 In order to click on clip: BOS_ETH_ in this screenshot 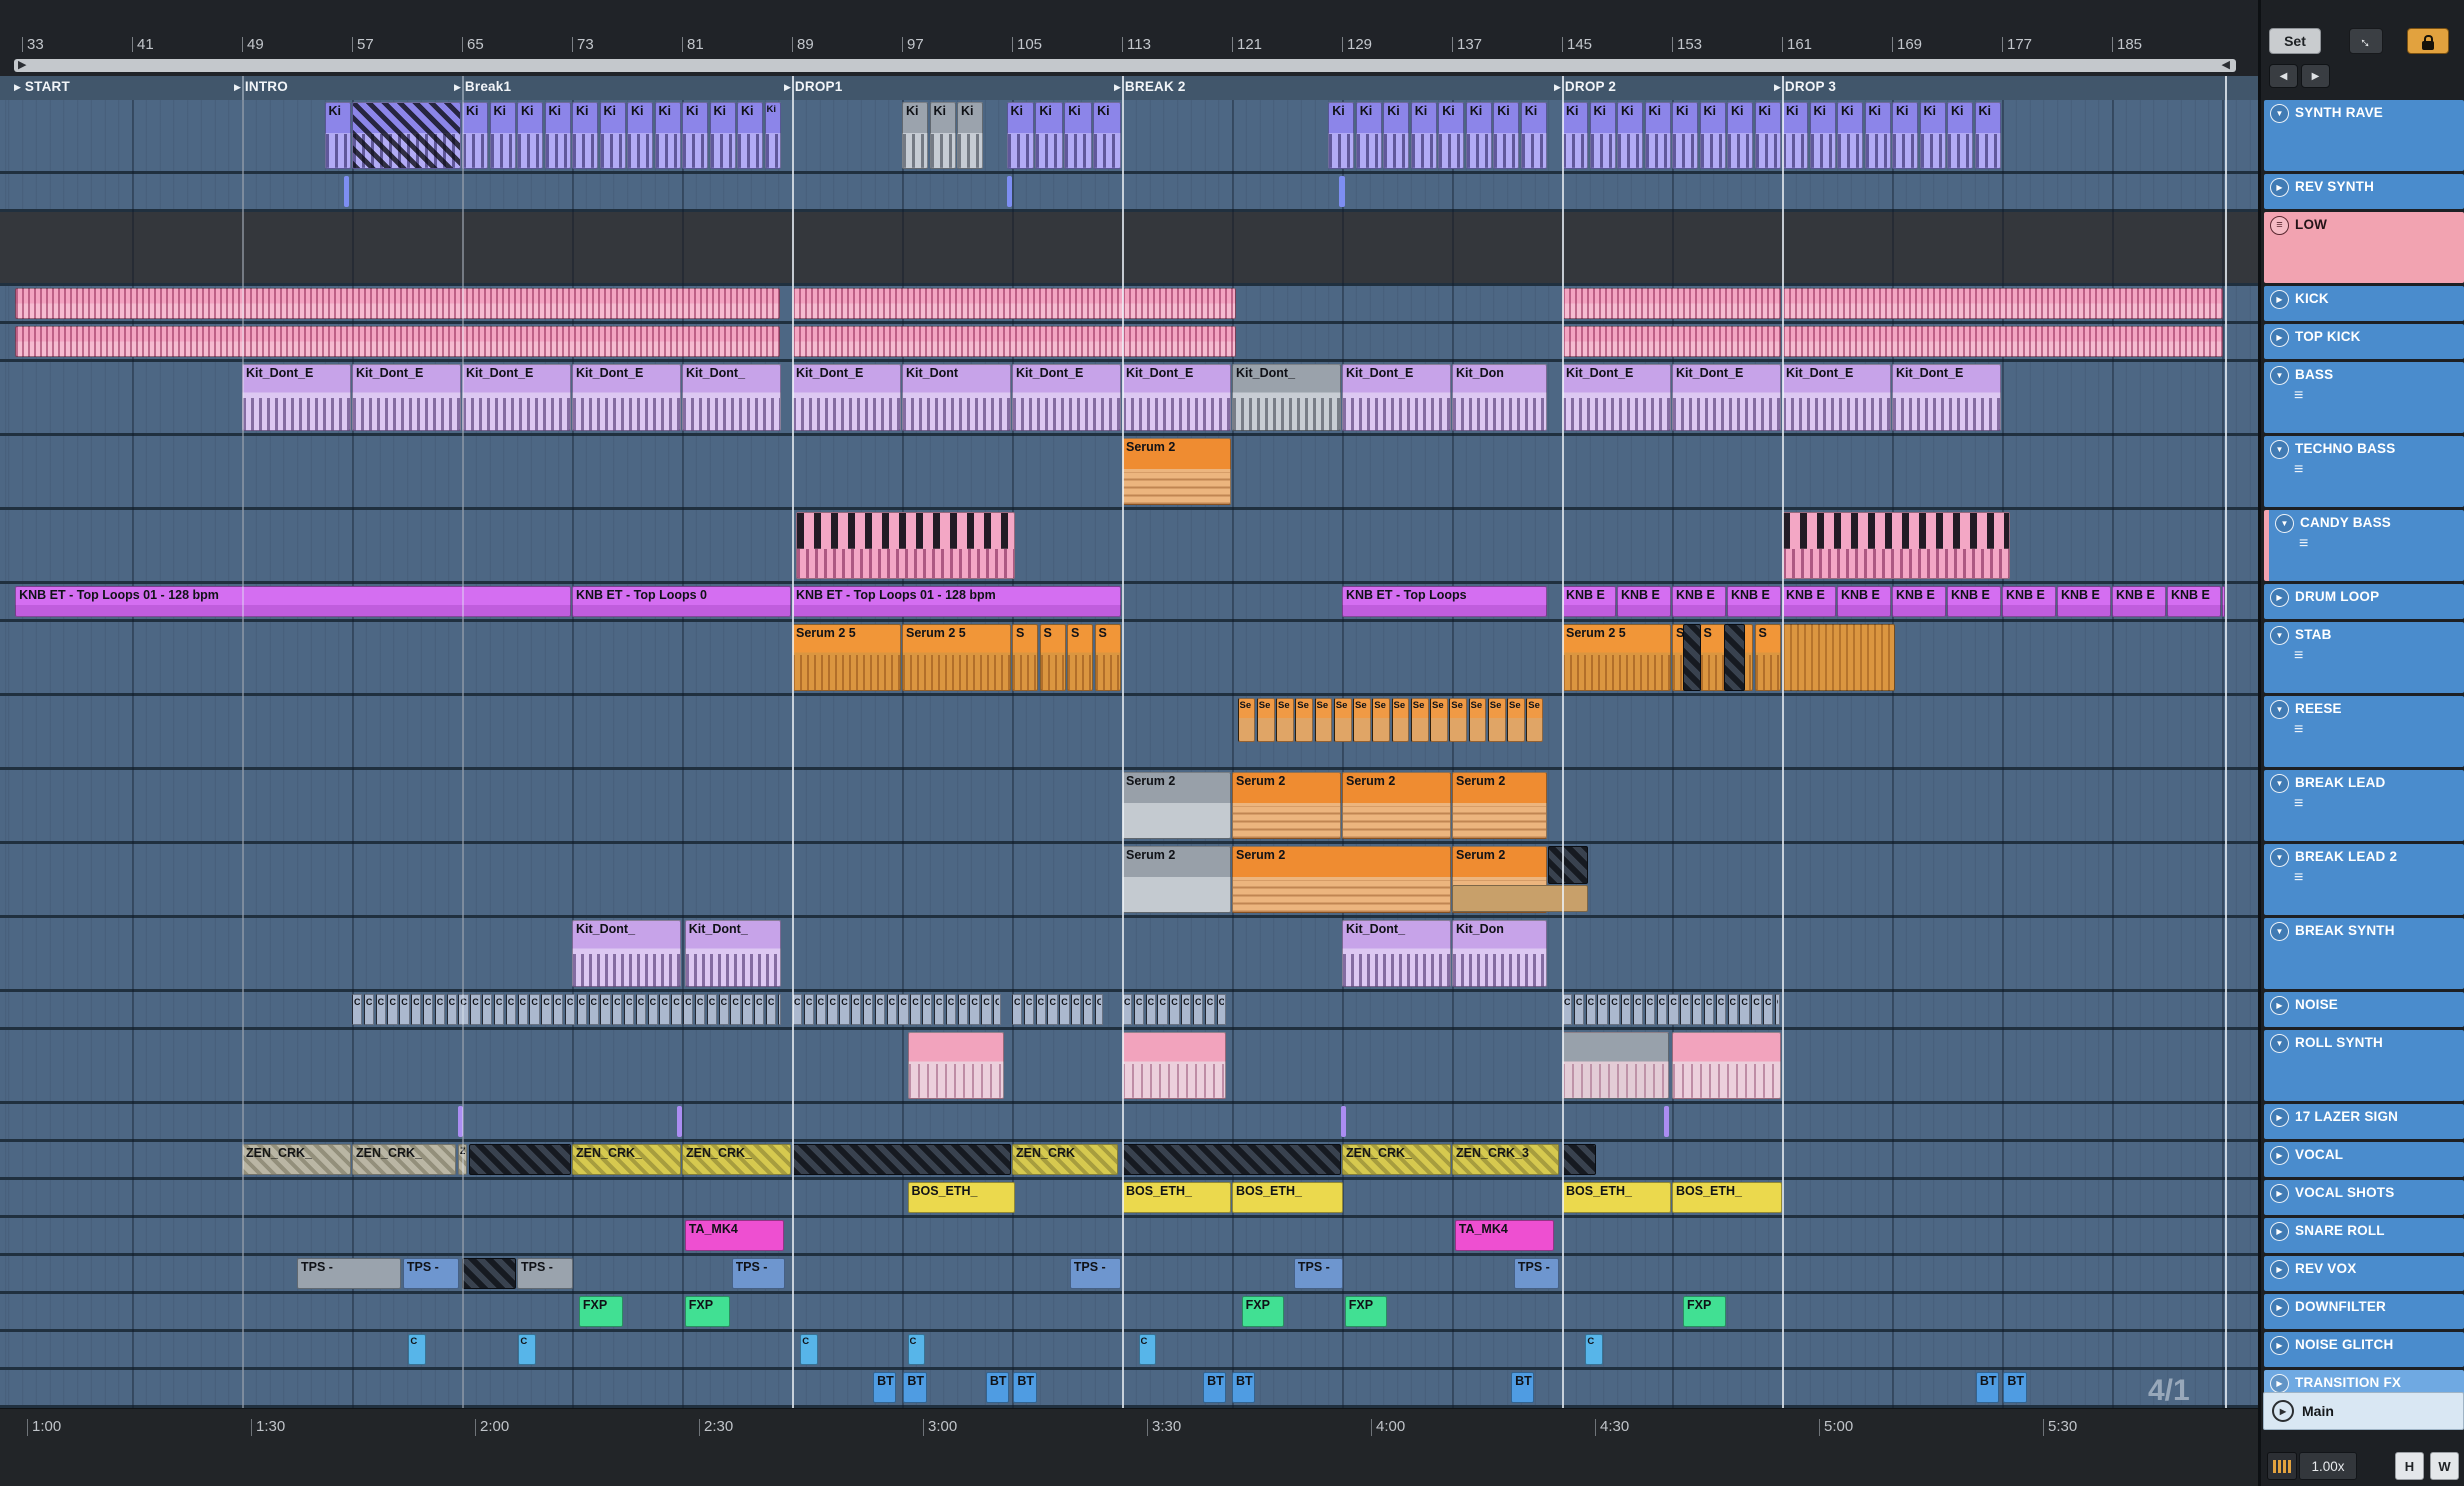, I will do `click(1727, 1197)`.